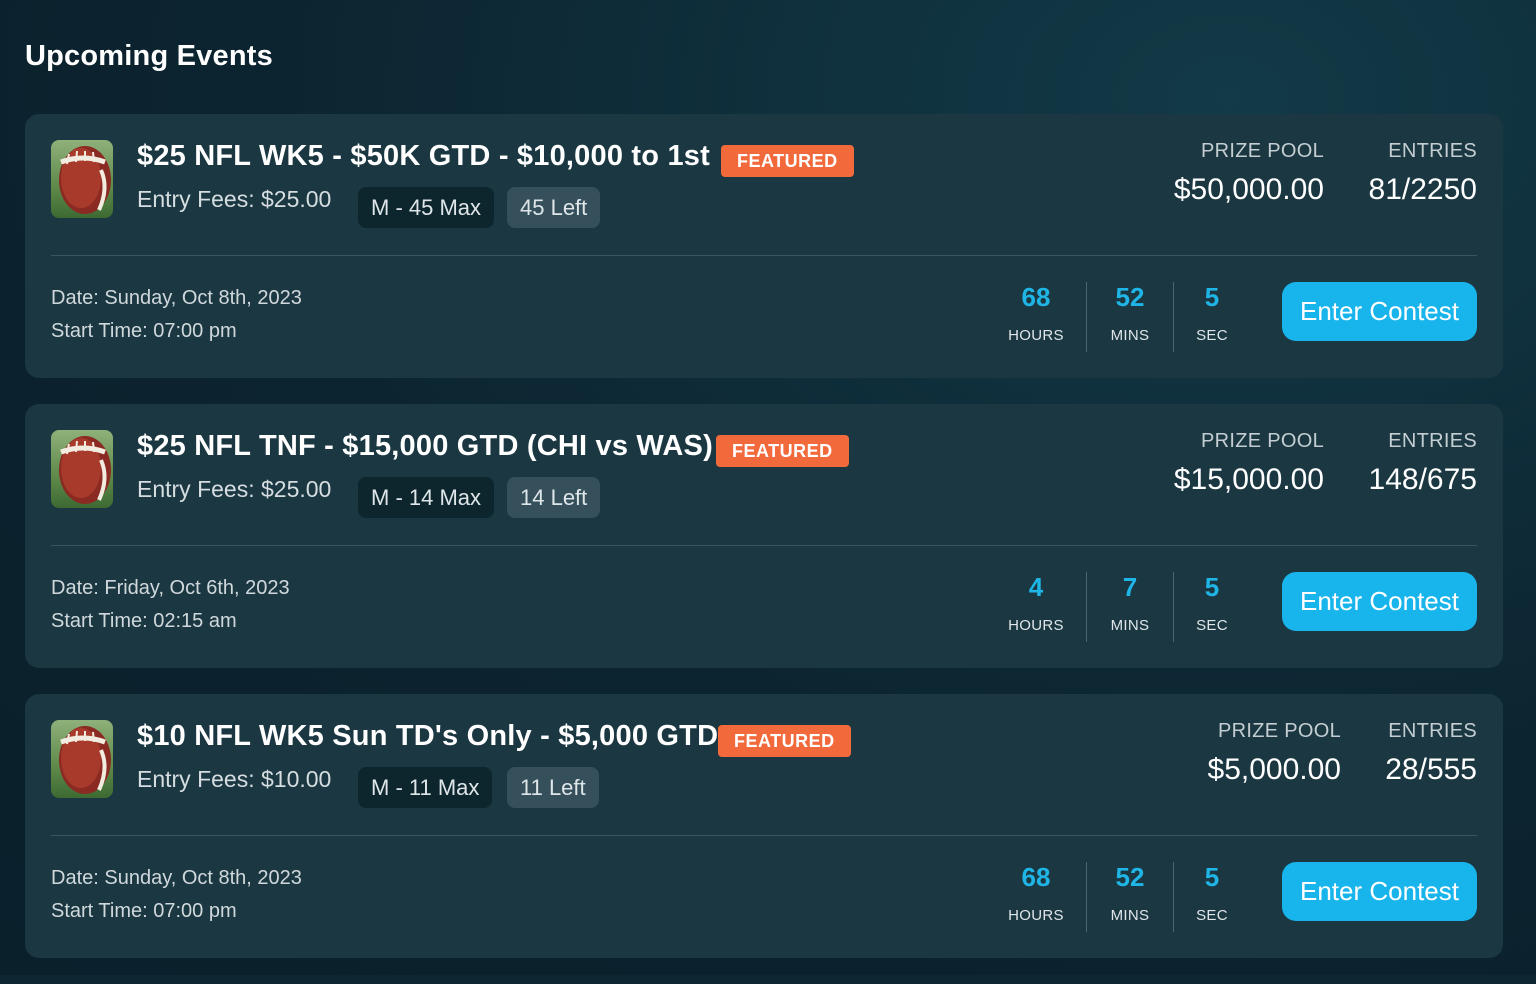 The height and width of the screenshot is (984, 1536). I want to click on entries-value: 148/675, so click(1422, 479).